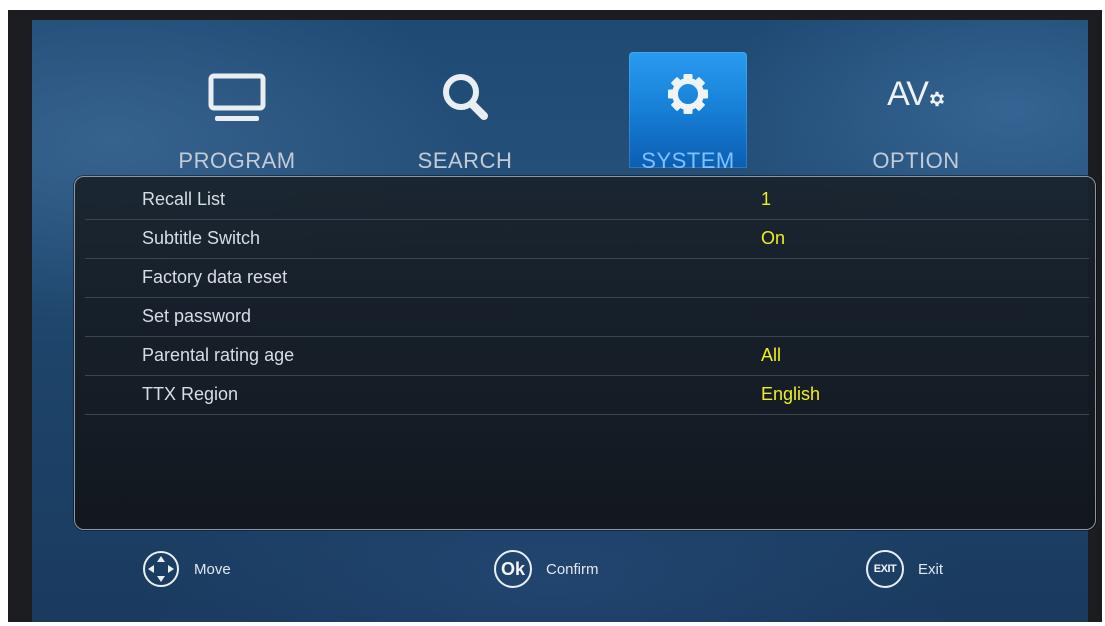  I want to click on av-settings-icon: AV, so click(916, 94).